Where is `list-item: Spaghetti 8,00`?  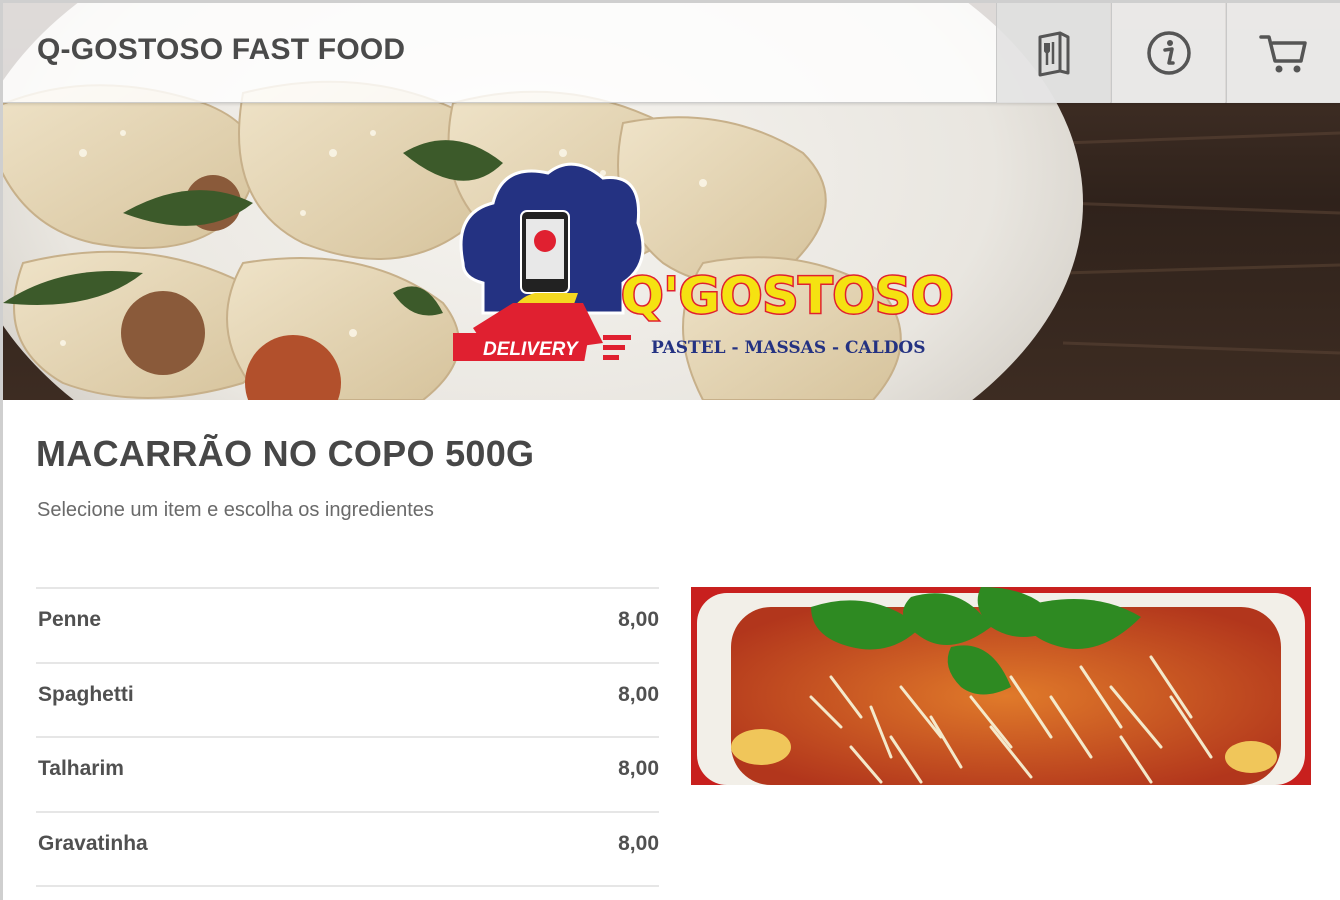 list-item: Spaghetti 8,00 is located at coordinates (347, 701).